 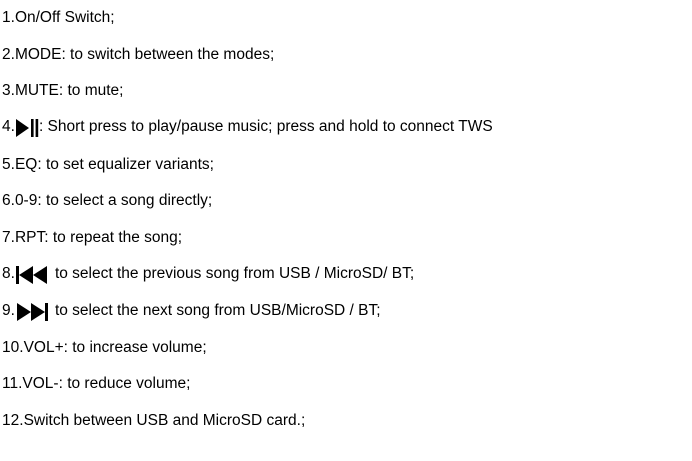 I want to click on list-item-10: 10. VOL+: to increase volume;, so click(x=104, y=348).